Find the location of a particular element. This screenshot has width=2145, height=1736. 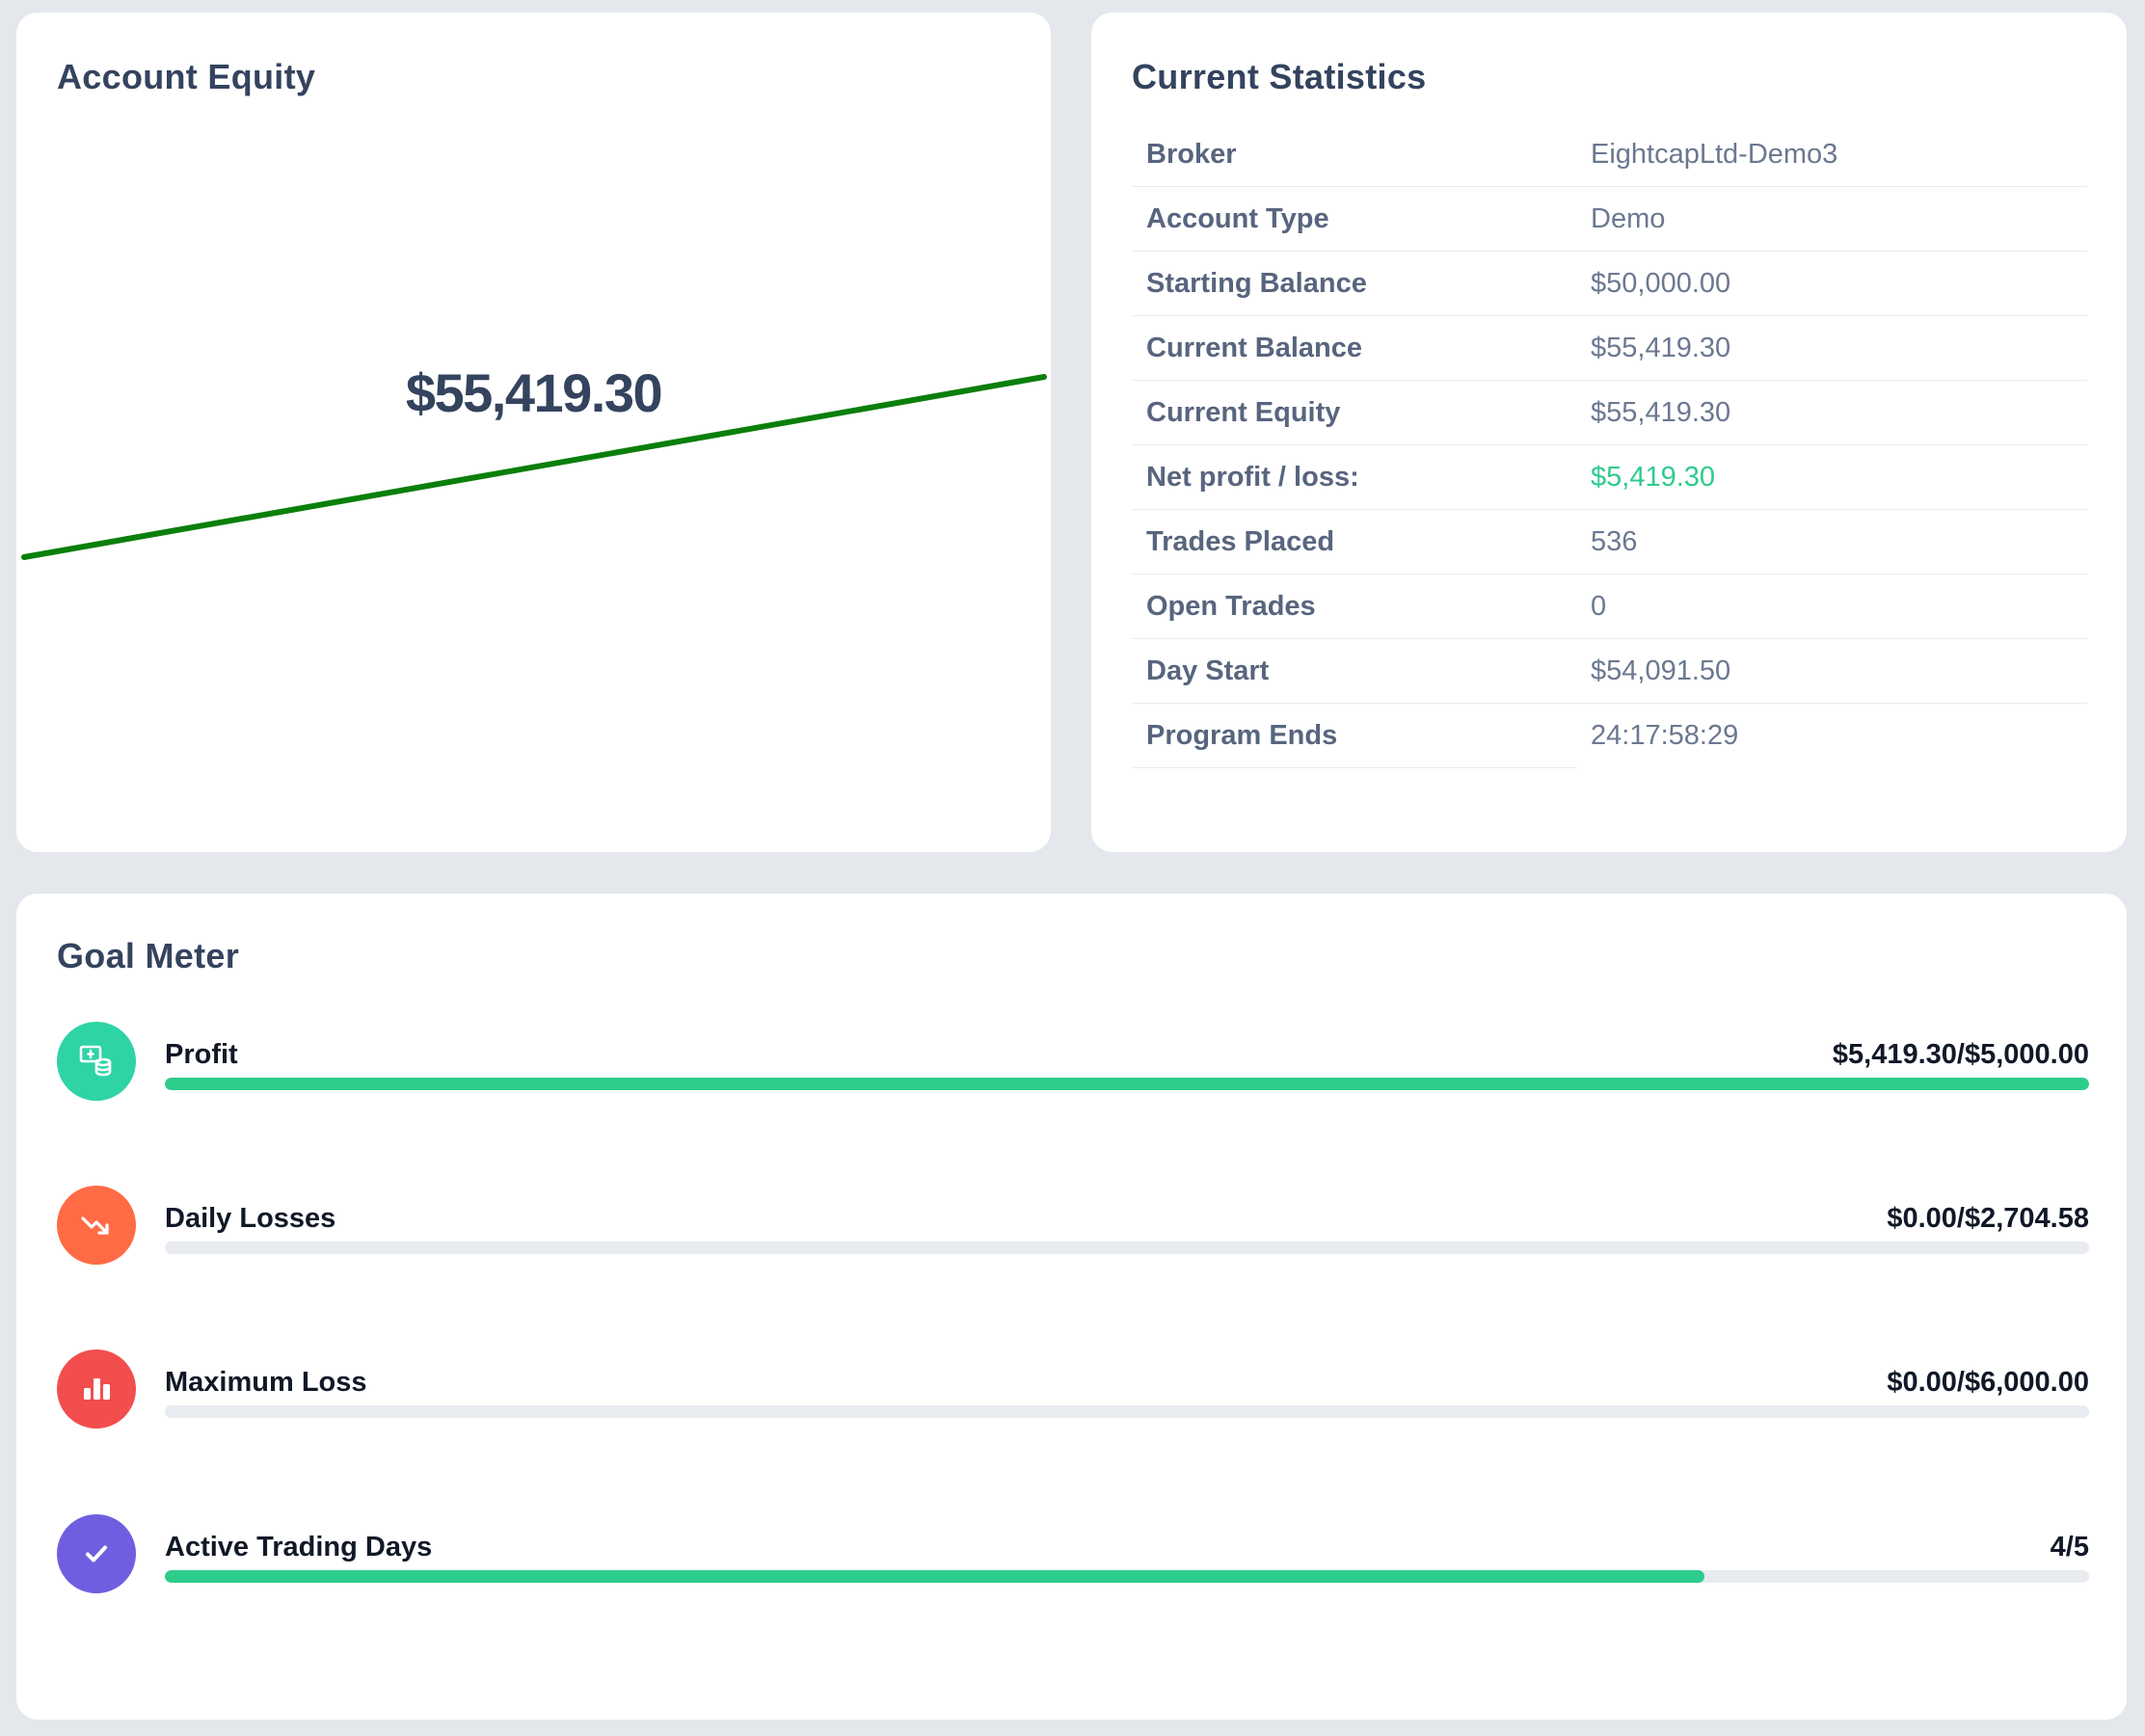

stat-value-positive: $5,419.30 is located at coordinates (1832, 477).